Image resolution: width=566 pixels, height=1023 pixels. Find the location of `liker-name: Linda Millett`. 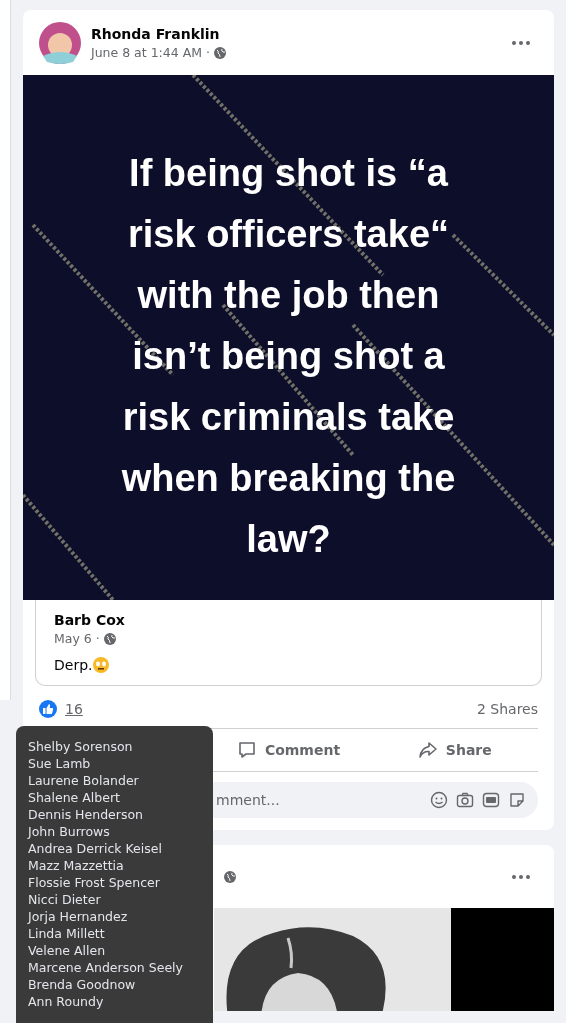

liker-name: Linda Millett is located at coordinates (66, 933).